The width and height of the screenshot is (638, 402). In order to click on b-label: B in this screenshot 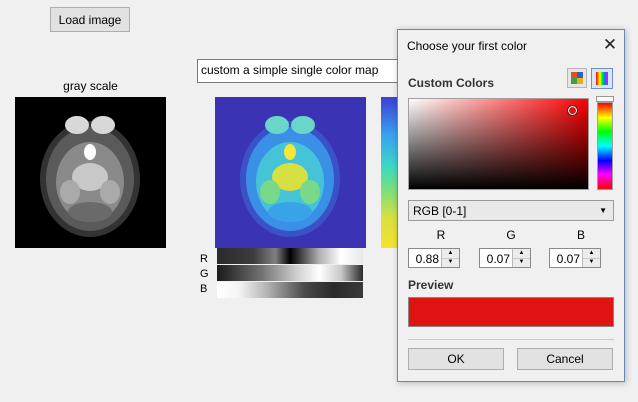, I will do `click(580, 235)`.